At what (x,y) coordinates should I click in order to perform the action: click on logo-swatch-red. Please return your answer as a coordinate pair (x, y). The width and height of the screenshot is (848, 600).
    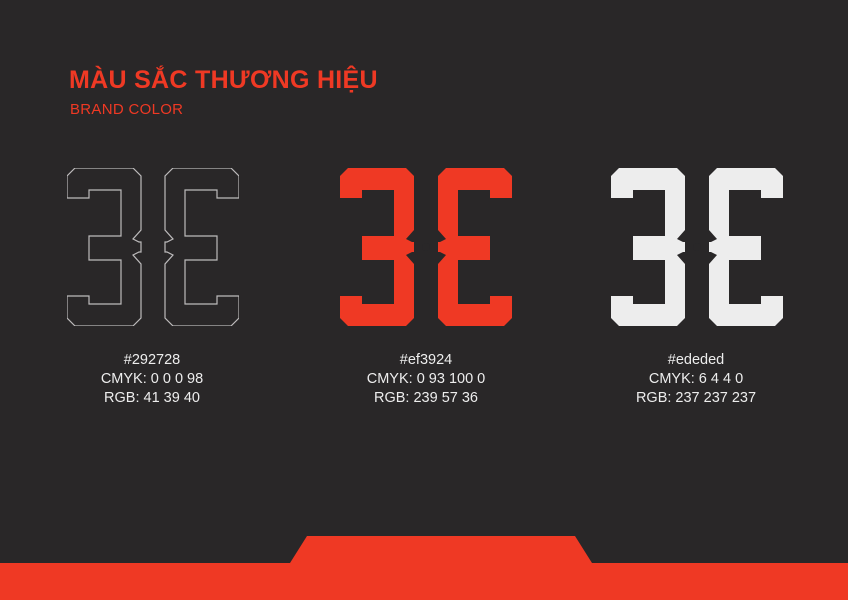
    Looking at the image, I should click on (426, 247).